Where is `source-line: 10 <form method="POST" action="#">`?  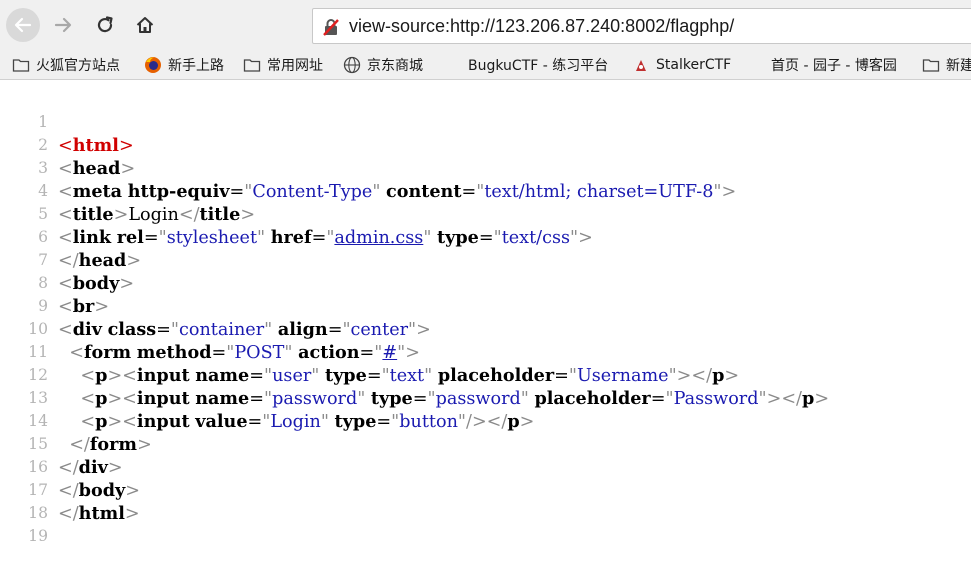
source-line: 10 <form method="POST" action="#"> is located at coordinates (485, 329).